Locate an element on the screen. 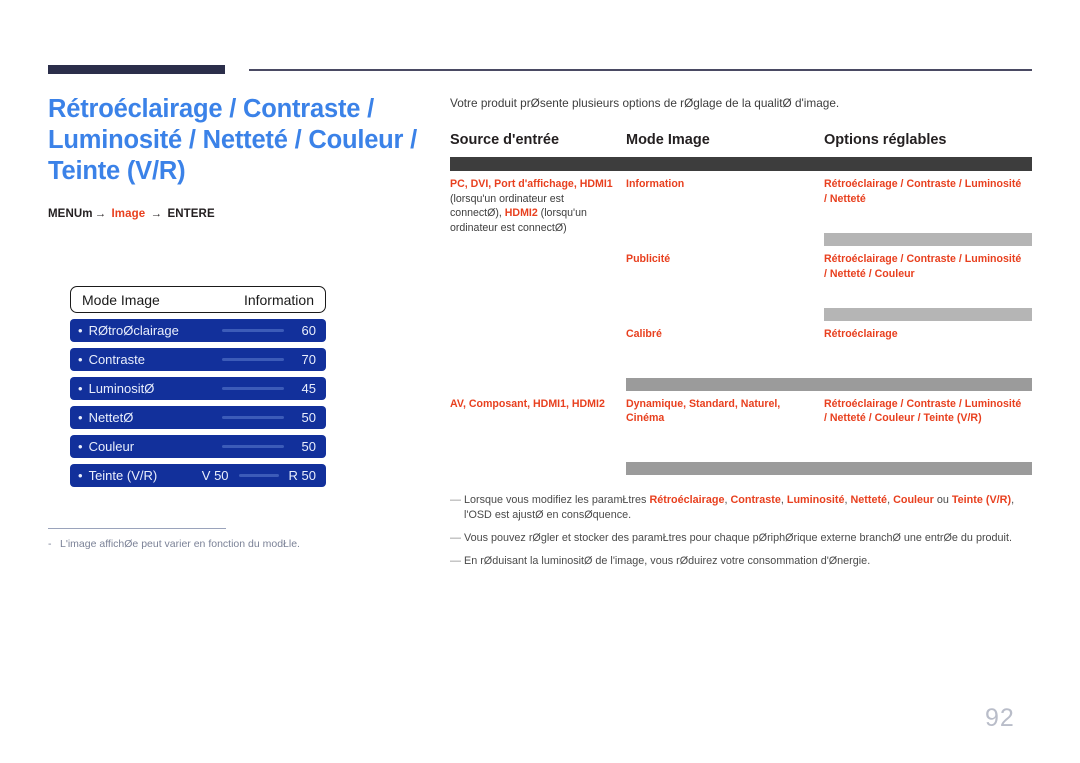 This screenshot has width=1080, height=763. osd-header-left-label: Mode Image is located at coordinates (121, 299).